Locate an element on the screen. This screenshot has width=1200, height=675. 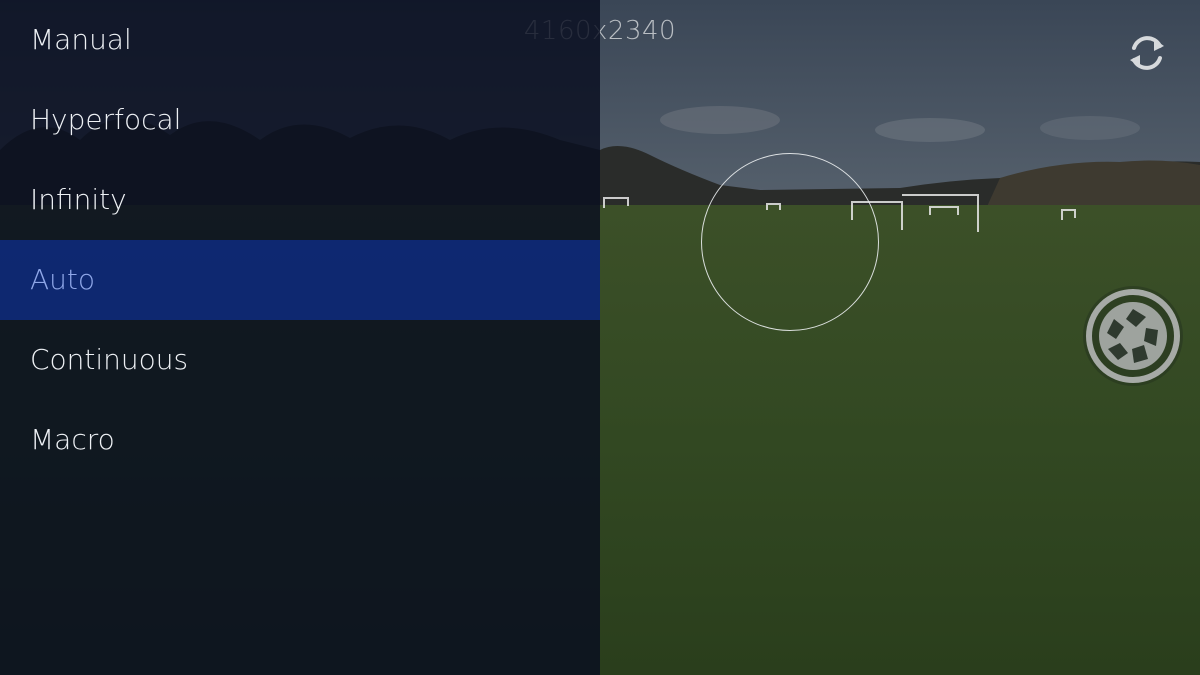
shutter-button is located at coordinates (1133, 336).